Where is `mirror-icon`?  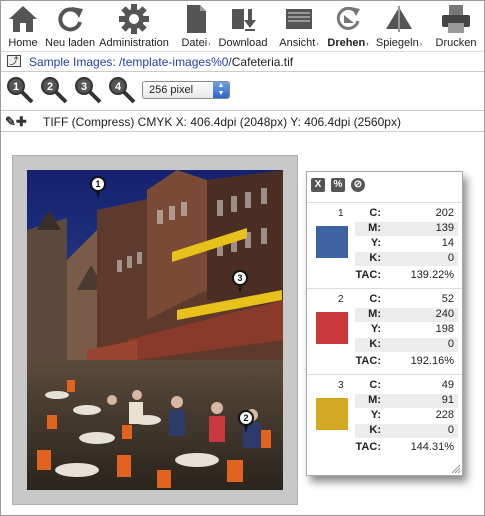
mirror-icon is located at coordinates (399, 19).